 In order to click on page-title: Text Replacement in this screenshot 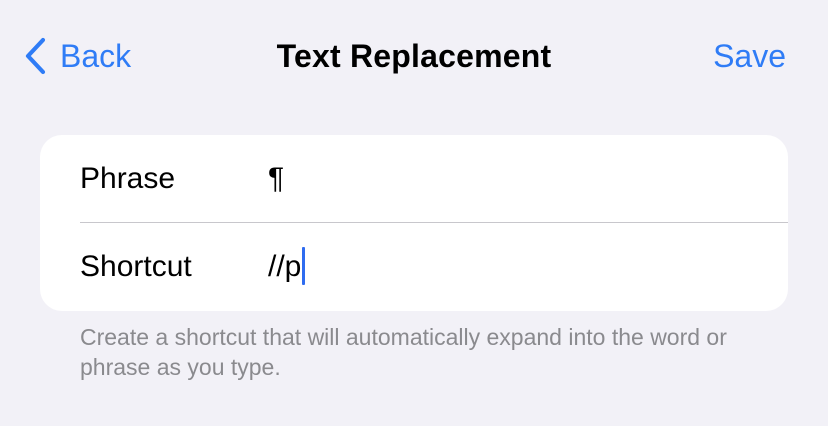, I will do `click(414, 56)`.